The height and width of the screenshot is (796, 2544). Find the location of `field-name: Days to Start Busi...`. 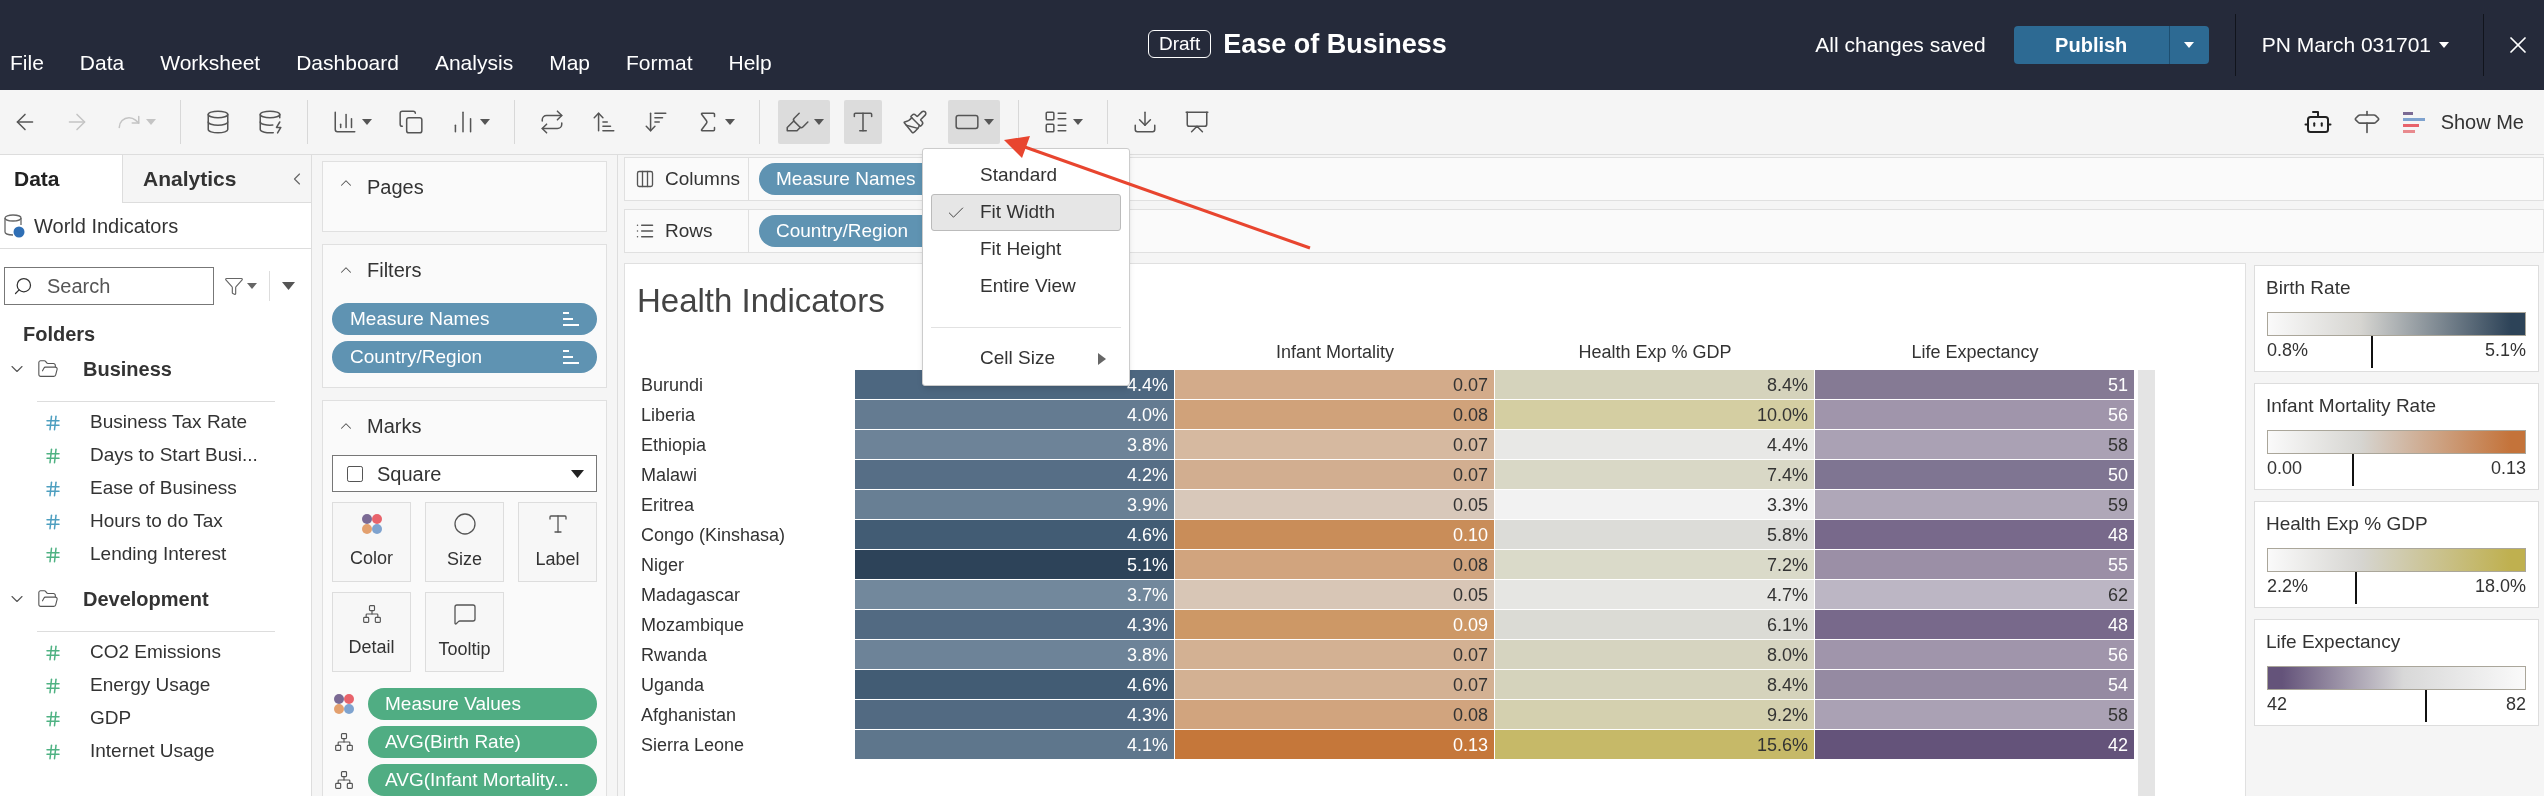

field-name: Days to Start Busi... is located at coordinates (174, 455).